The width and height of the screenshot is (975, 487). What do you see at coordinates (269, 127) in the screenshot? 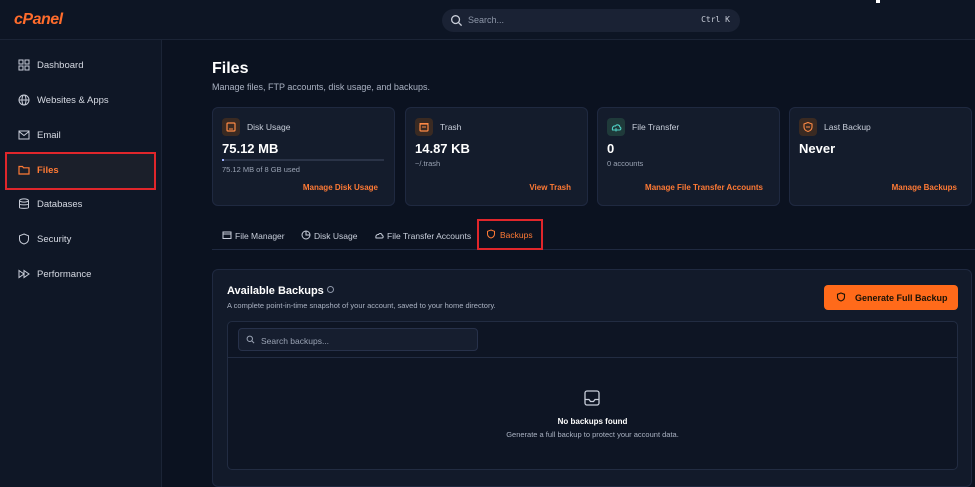
I see `card-label: Disk Usage` at bounding box center [269, 127].